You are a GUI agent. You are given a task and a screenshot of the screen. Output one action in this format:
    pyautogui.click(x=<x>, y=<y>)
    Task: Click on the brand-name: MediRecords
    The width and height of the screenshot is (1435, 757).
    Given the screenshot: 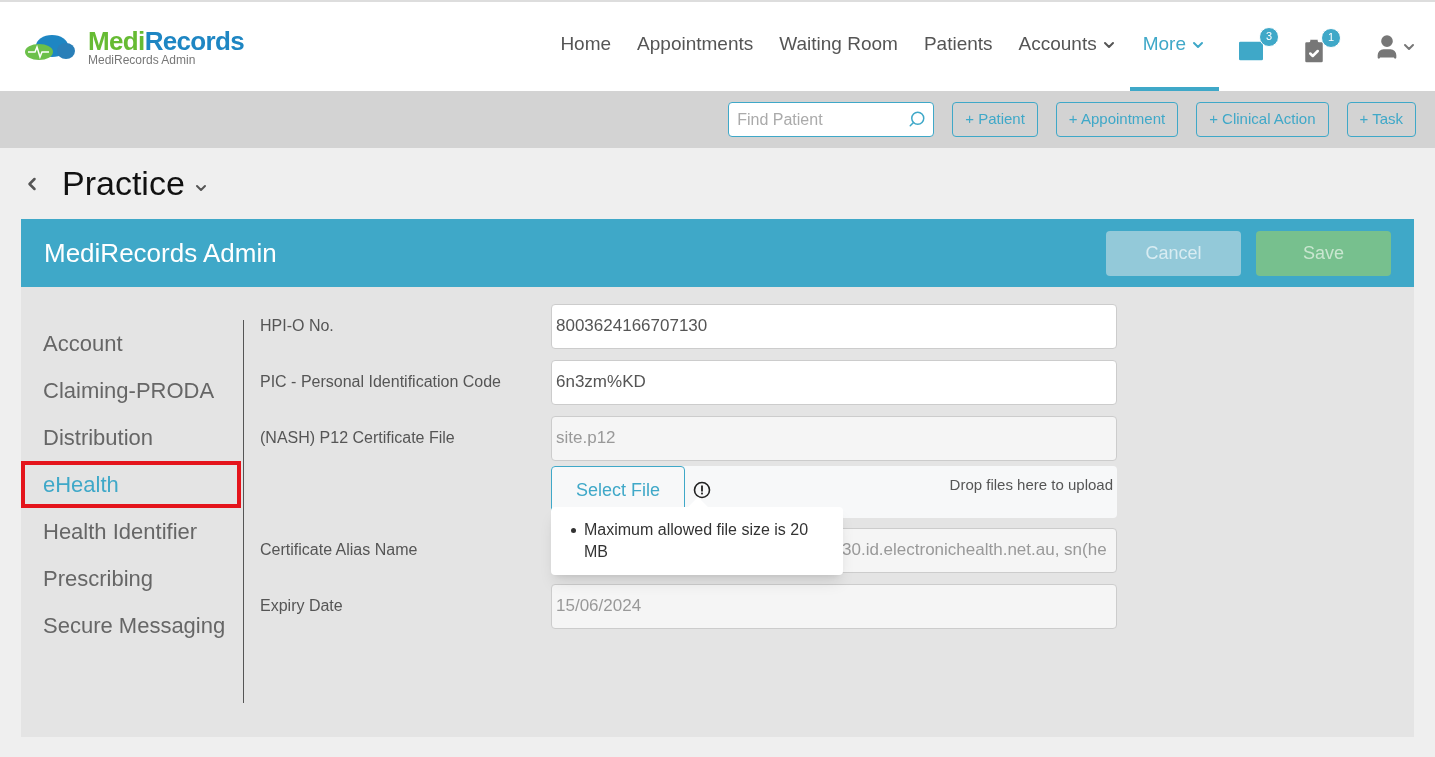 What is the action you would take?
    pyautogui.click(x=166, y=40)
    